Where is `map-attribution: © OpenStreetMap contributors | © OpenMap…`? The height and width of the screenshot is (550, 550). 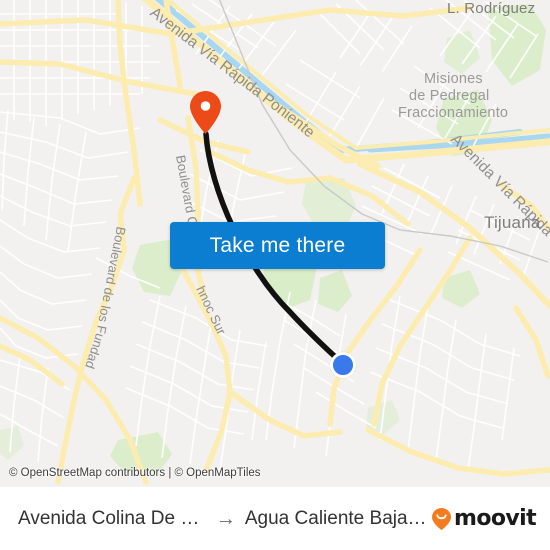 map-attribution: © OpenStreetMap contributors | © OpenMap… is located at coordinates (135, 473).